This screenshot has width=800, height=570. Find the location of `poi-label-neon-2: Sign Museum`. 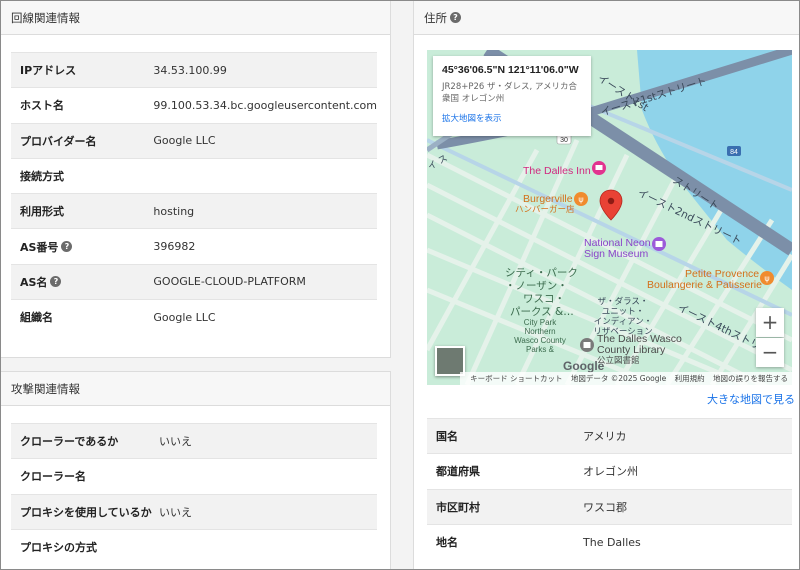

poi-label-neon-2: Sign Museum is located at coordinates (616, 254).